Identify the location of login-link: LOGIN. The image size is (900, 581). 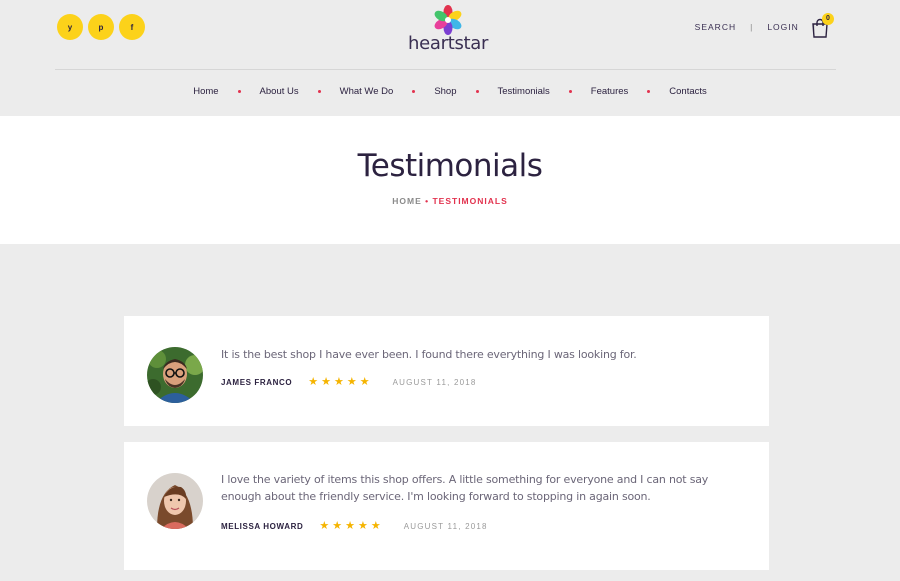
(782, 27).